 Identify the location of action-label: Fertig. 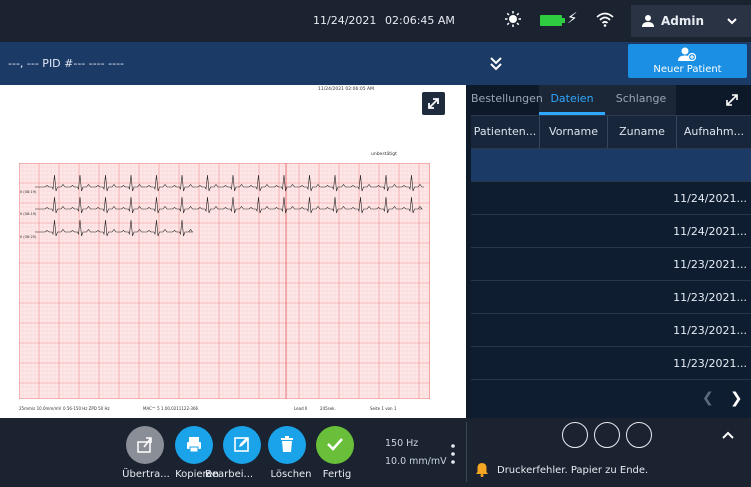
(337, 474).